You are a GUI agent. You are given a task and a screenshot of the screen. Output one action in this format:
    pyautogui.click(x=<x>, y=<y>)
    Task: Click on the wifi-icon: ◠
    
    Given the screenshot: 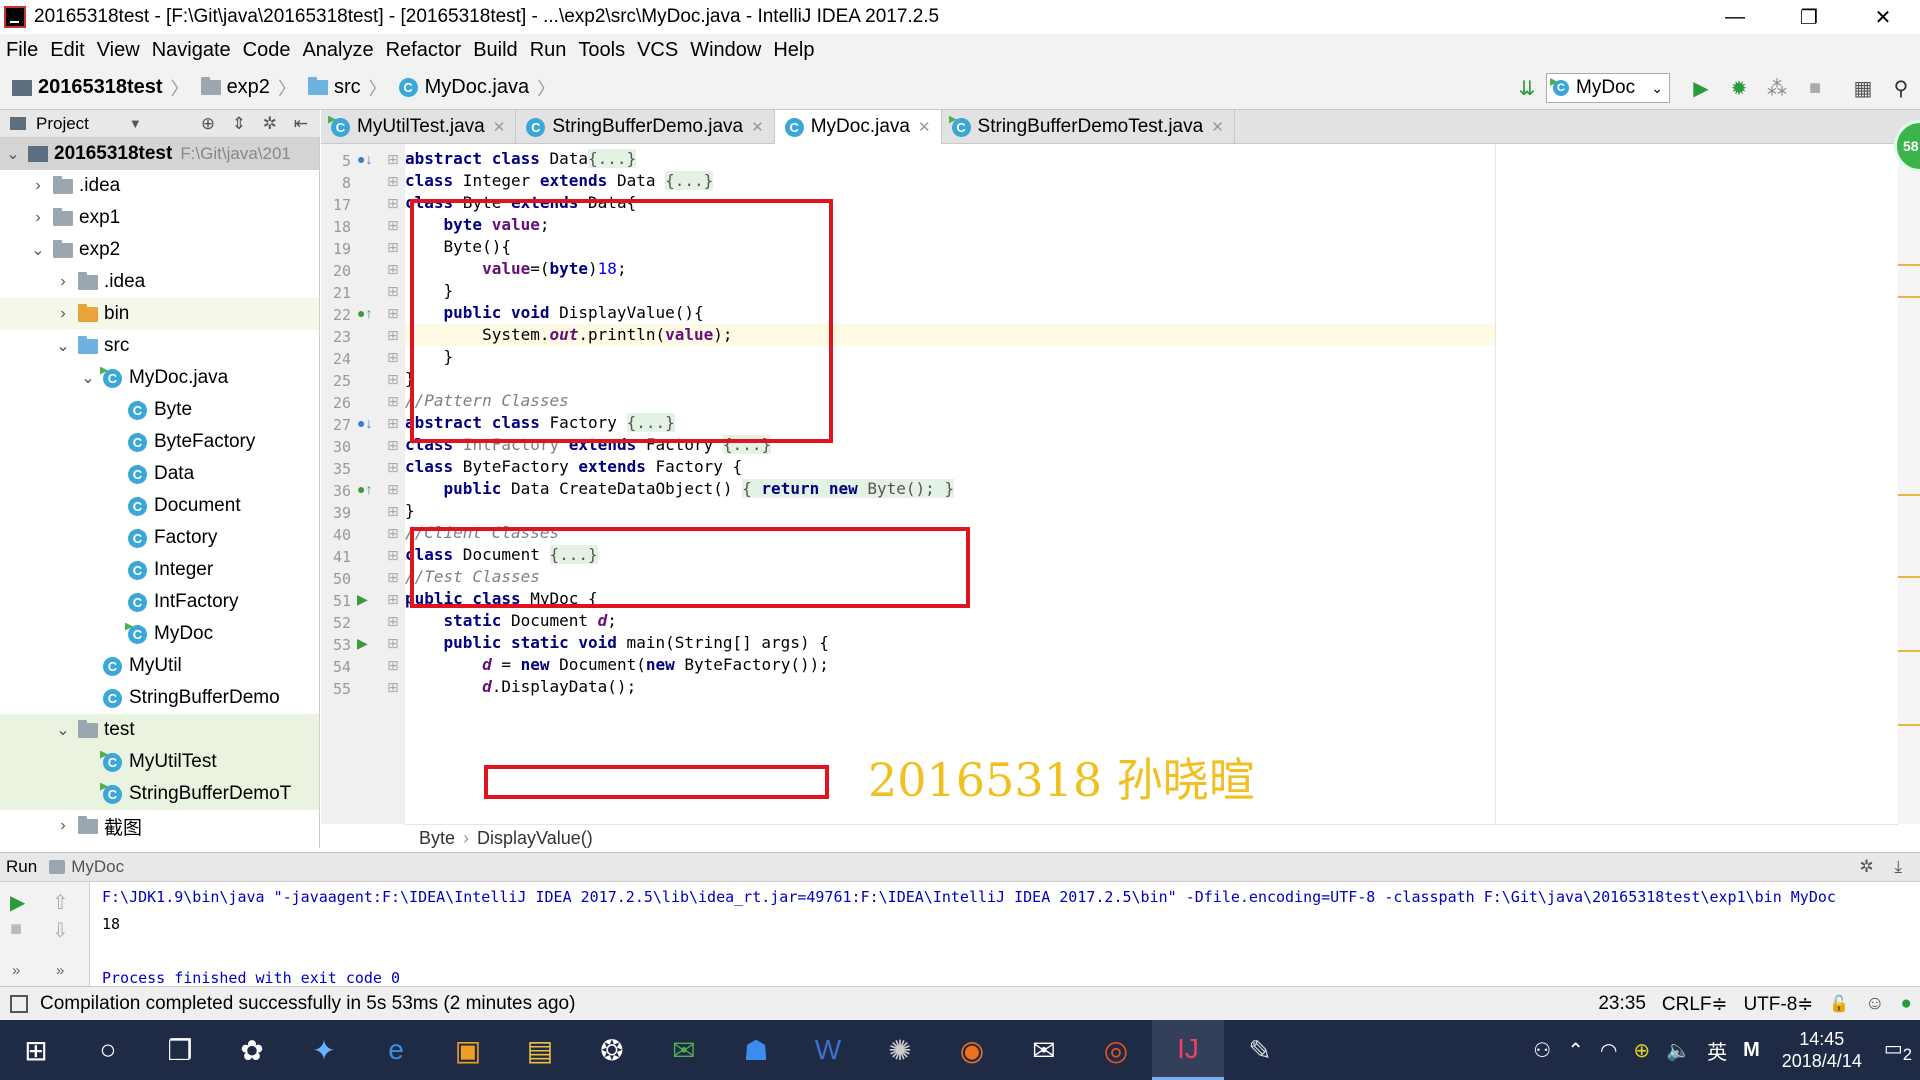 What is the action you would take?
    pyautogui.click(x=1608, y=1050)
    